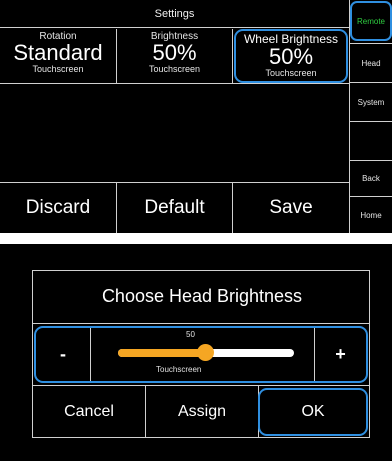 This screenshot has height=461, width=392. I want to click on increase-button: +, so click(340, 354).